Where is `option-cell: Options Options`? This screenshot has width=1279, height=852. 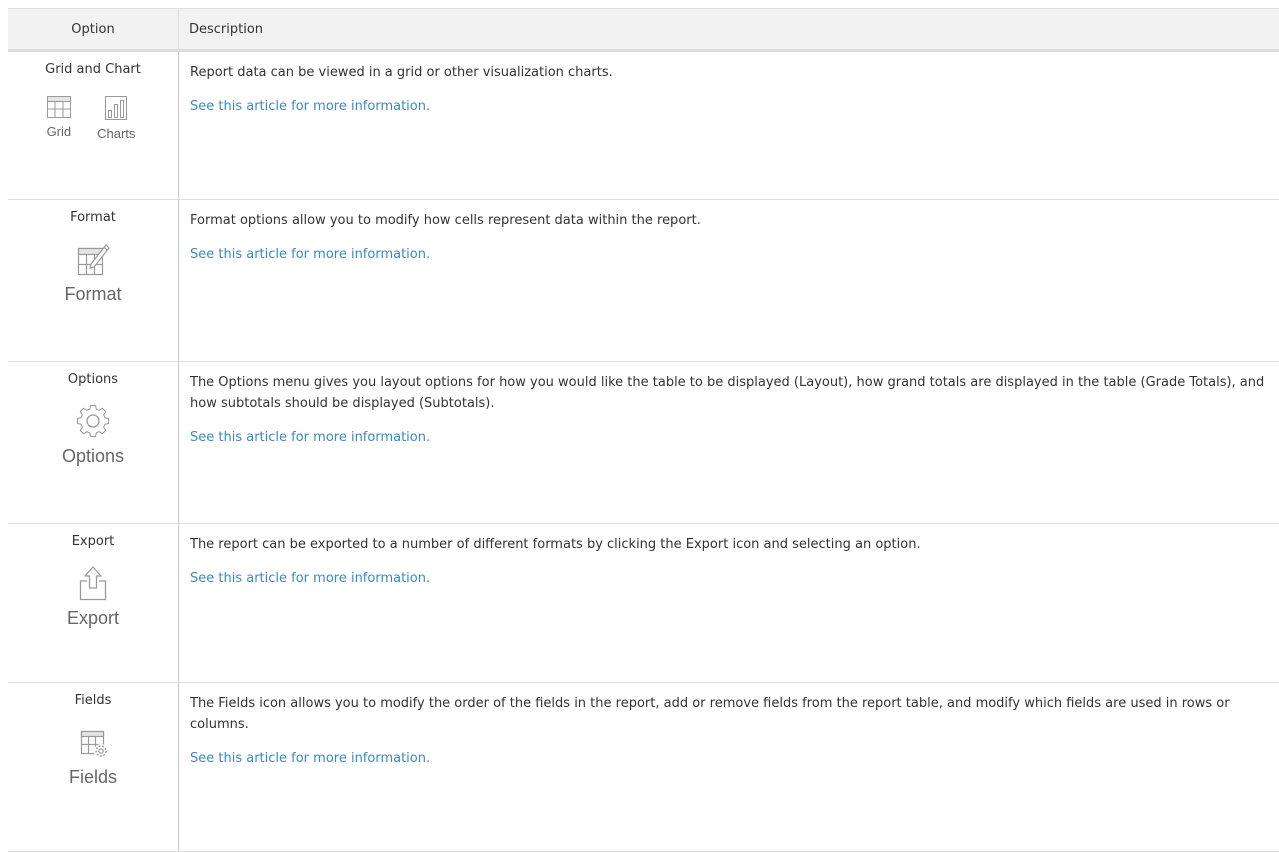
option-cell: Options Options is located at coordinates (93, 443).